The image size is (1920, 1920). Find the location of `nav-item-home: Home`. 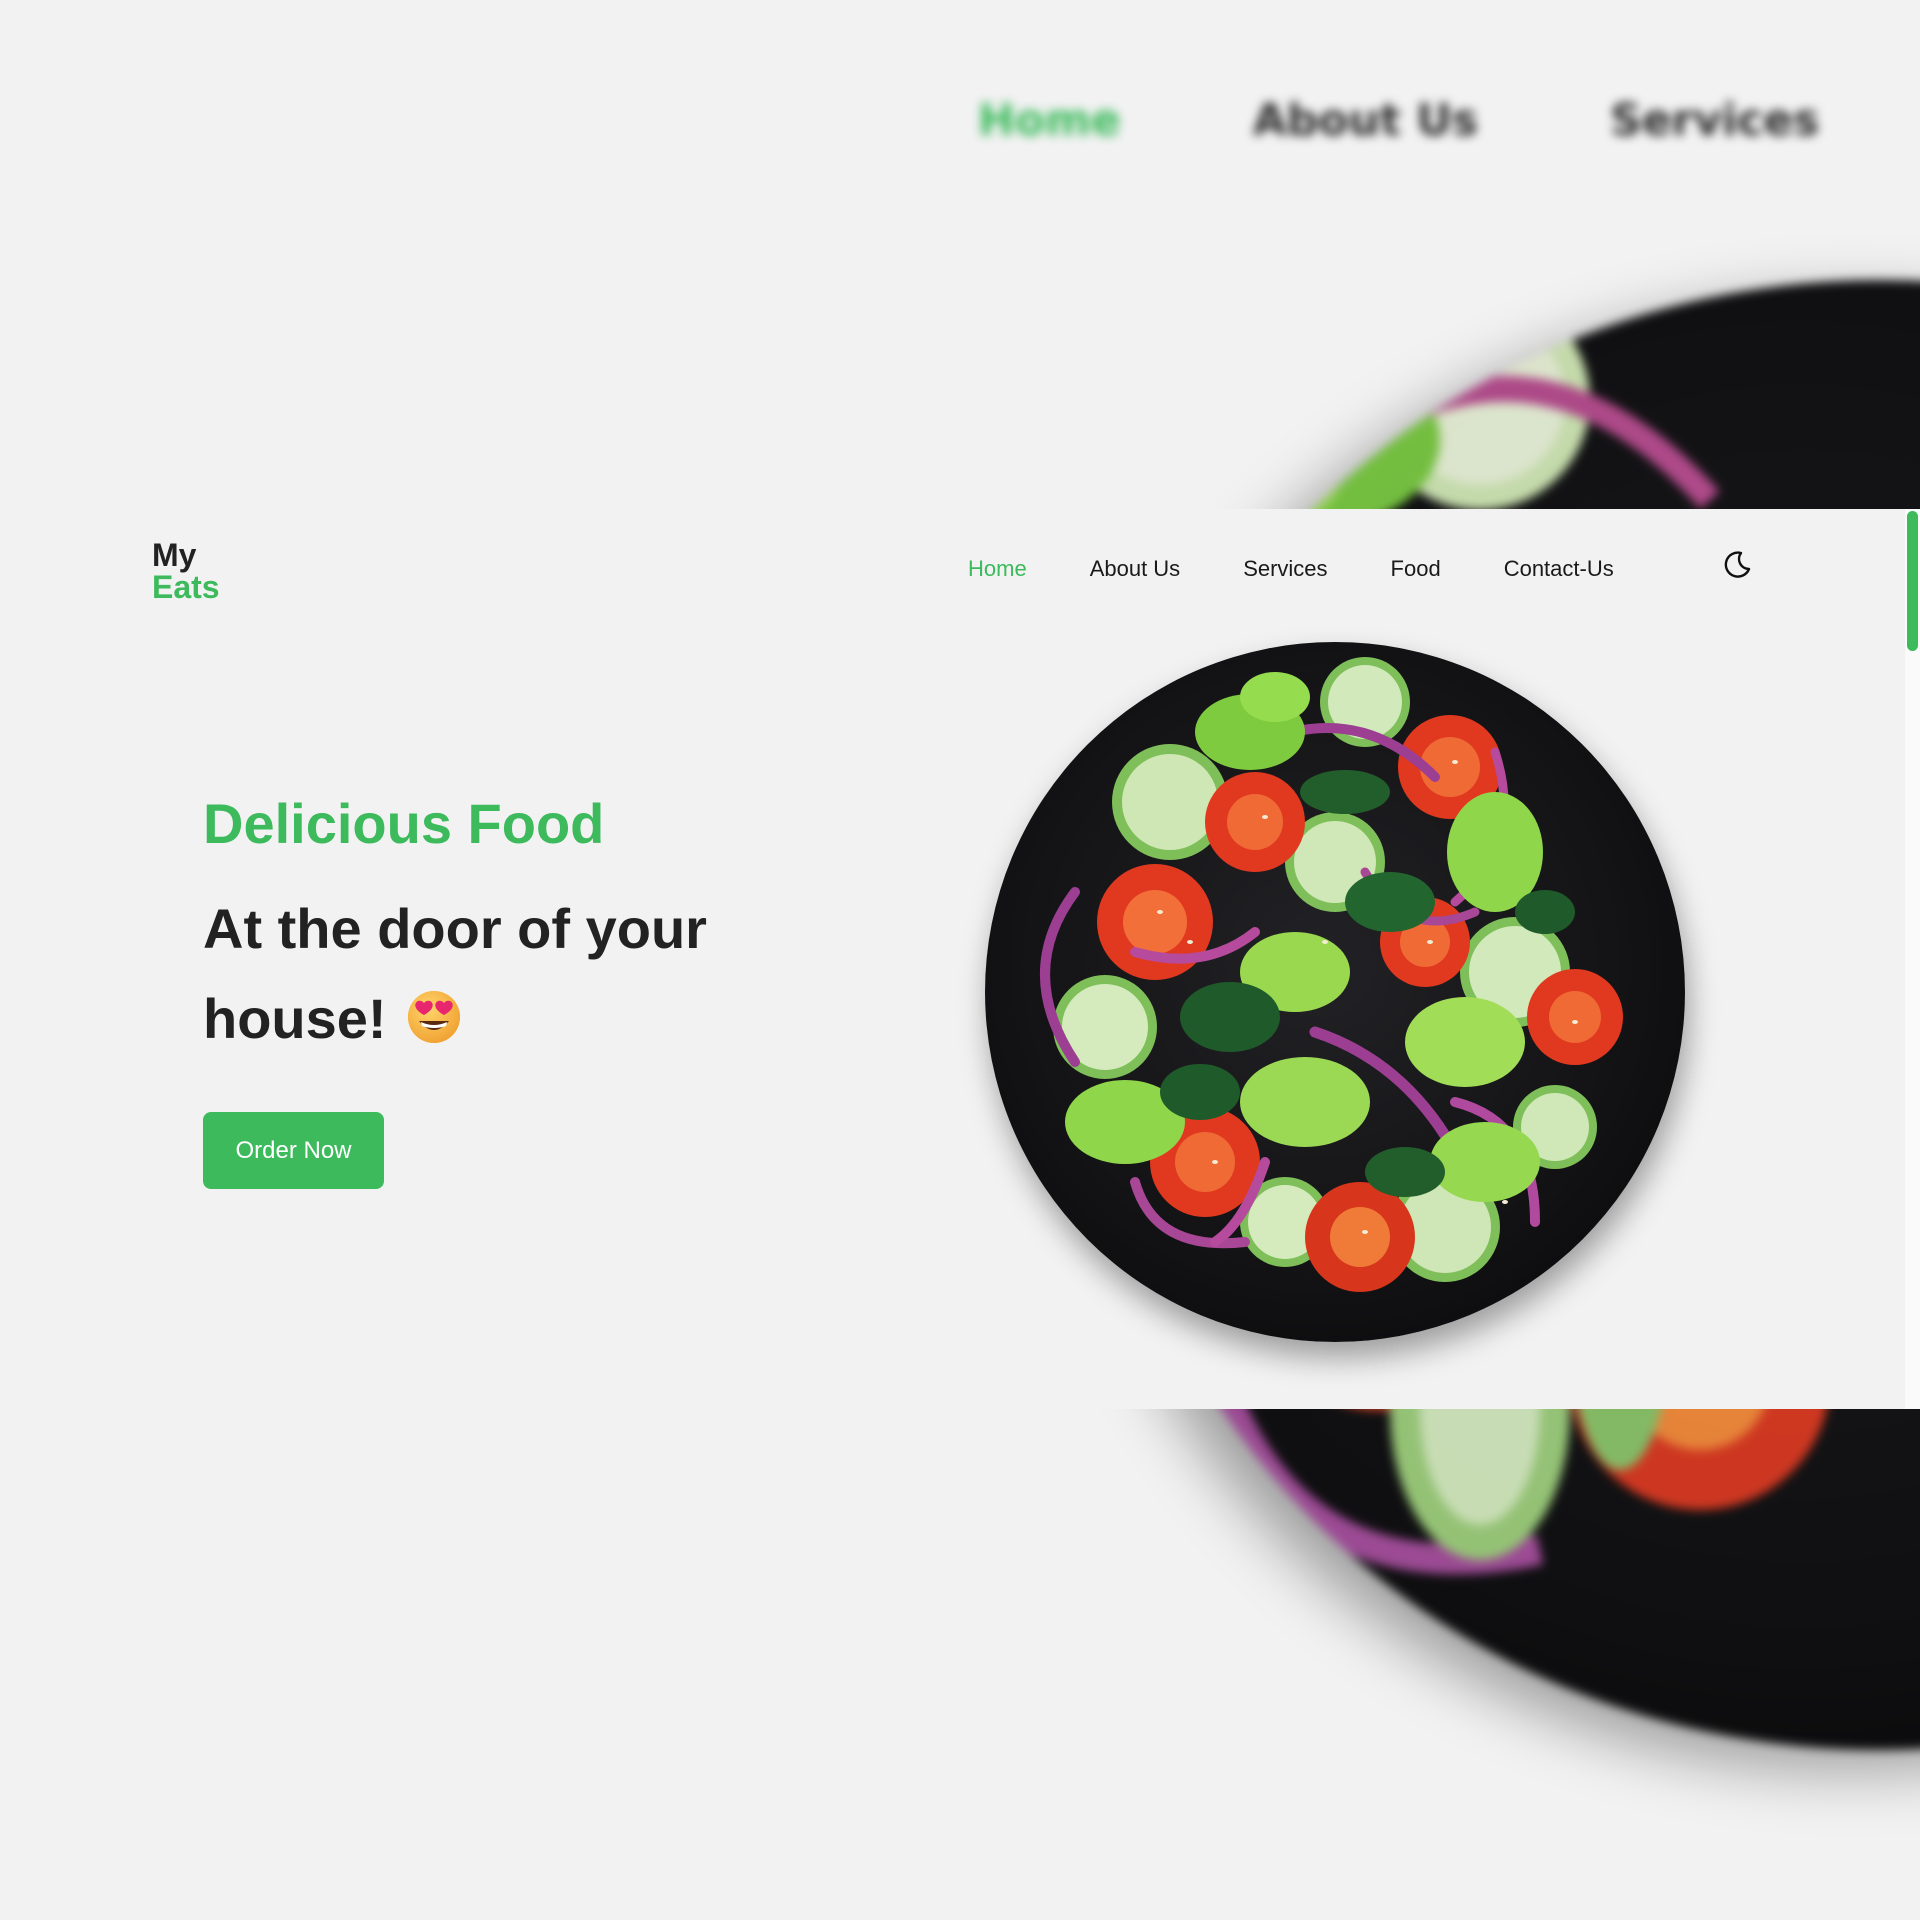

nav-item-home: Home is located at coordinates (997, 569).